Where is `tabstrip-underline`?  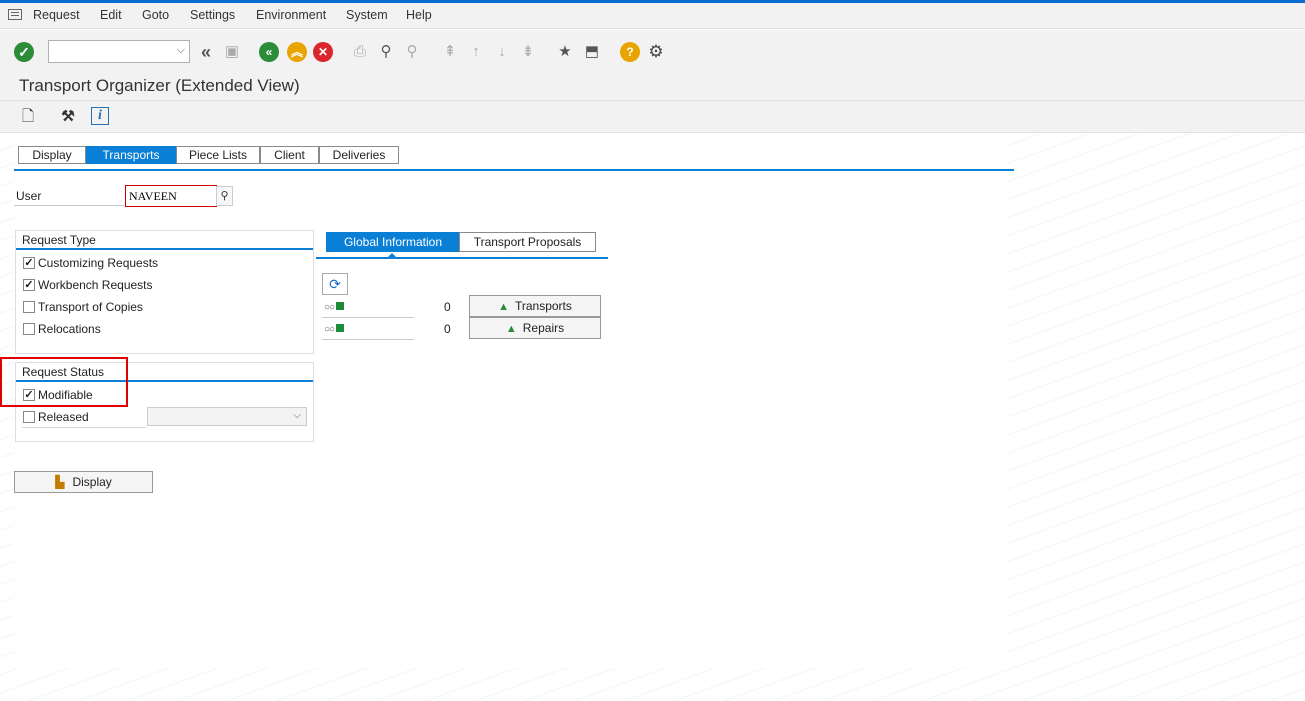 tabstrip-underline is located at coordinates (514, 170).